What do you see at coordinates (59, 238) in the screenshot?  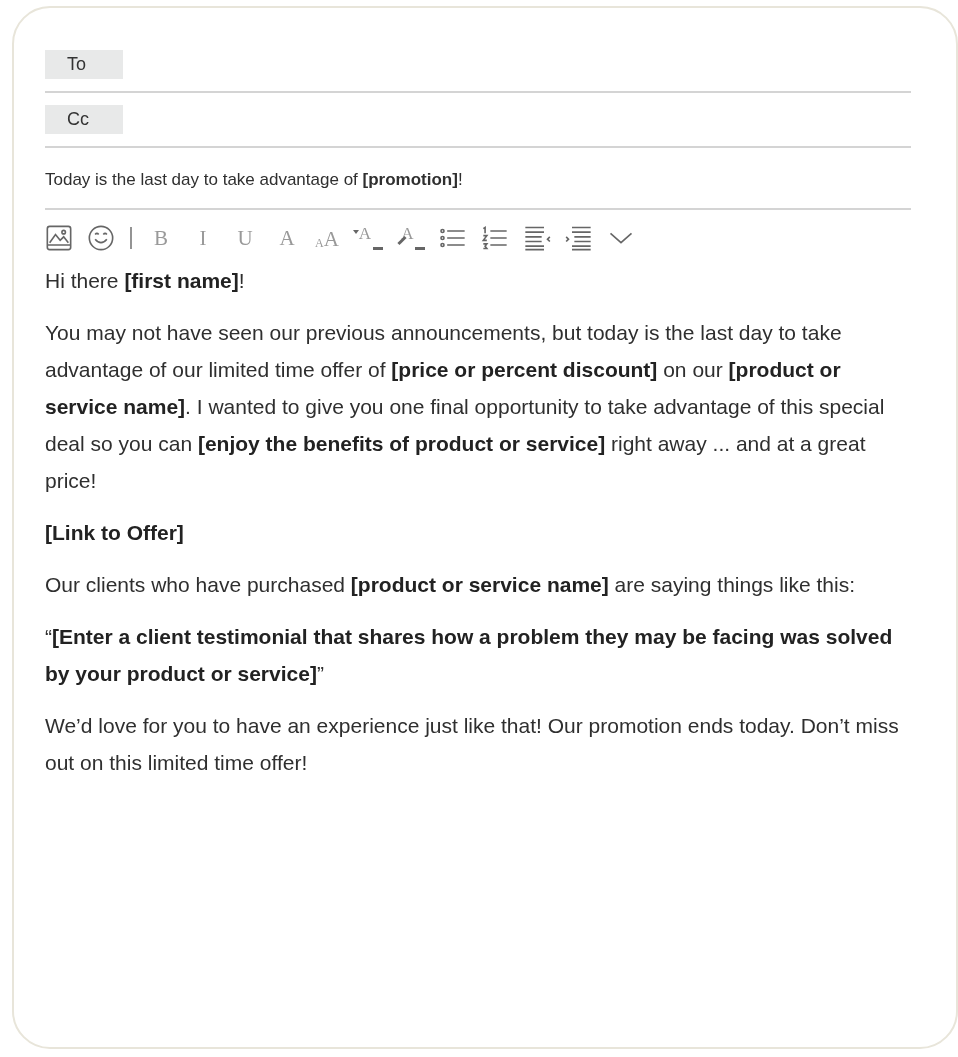 I see `image-icon` at bounding box center [59, 238].